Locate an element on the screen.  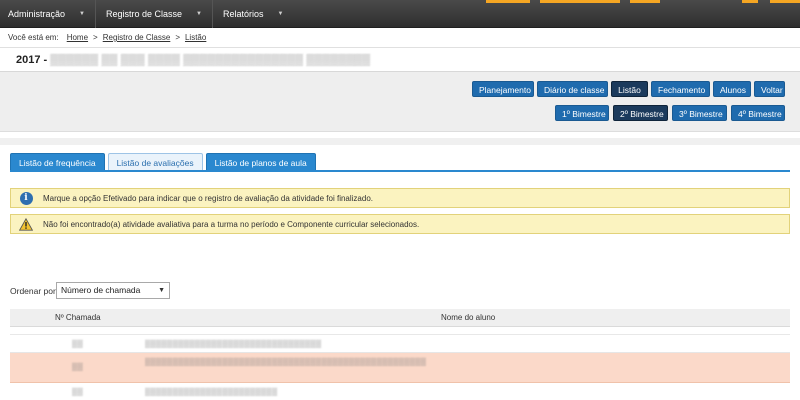
menu-label: Registro de Classe is located at coordinates (144, 14).